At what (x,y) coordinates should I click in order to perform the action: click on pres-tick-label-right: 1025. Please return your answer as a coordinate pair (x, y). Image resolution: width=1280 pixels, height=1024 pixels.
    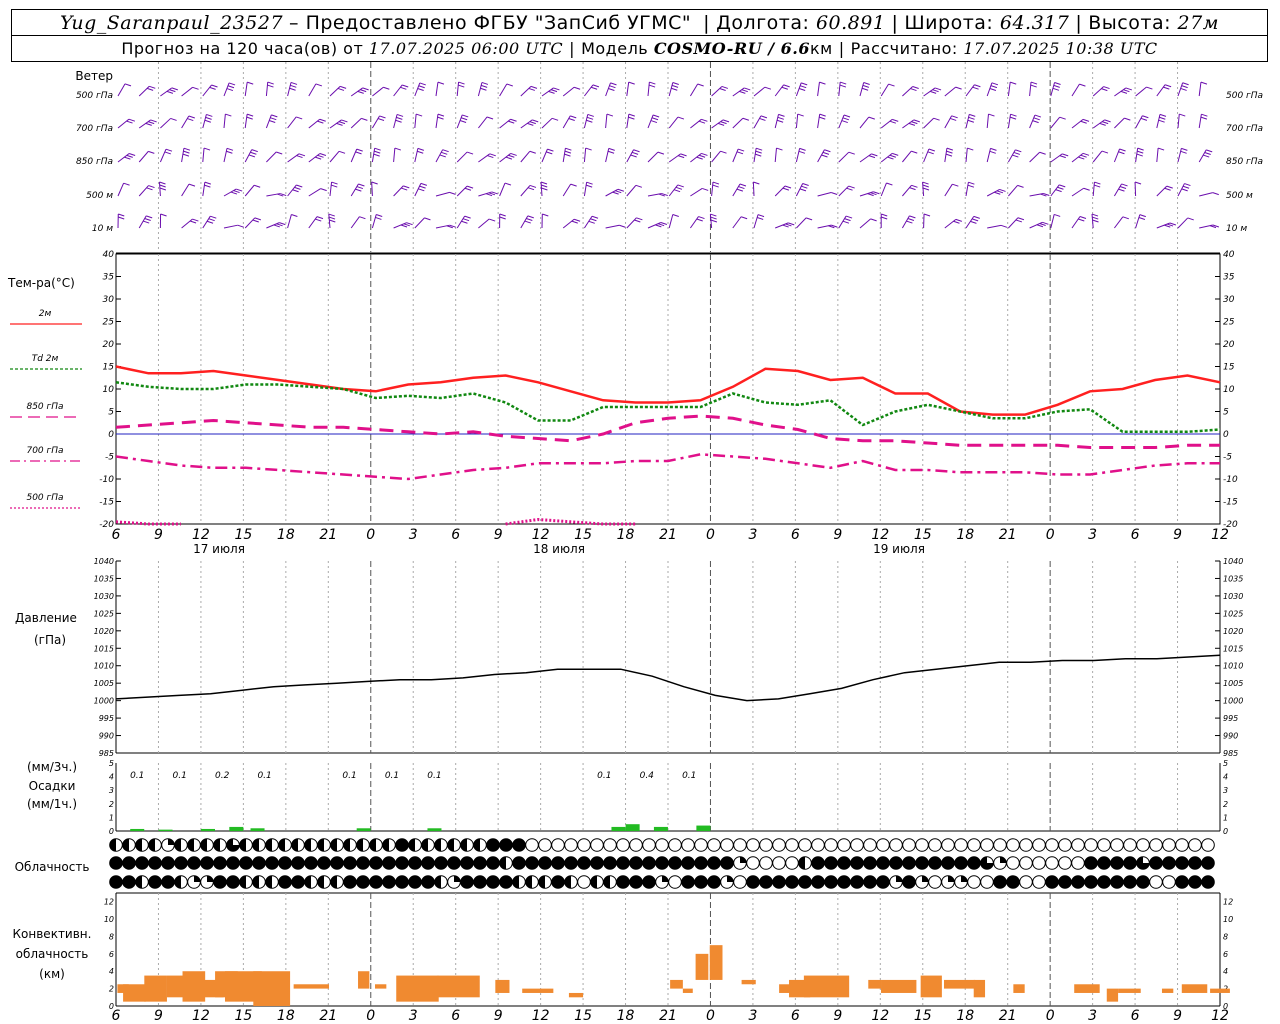
    Looking at the image, I should click on (1233, 613).